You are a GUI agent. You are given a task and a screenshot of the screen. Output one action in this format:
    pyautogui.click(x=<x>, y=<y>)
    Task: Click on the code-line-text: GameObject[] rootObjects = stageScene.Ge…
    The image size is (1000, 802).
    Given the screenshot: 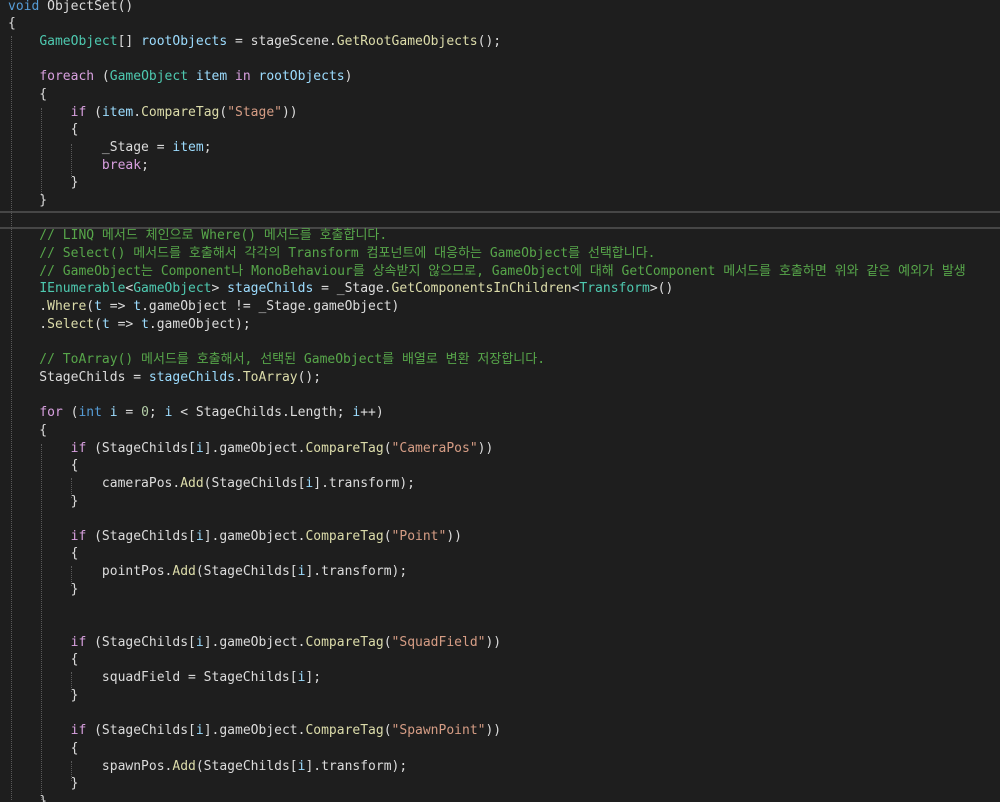 What is the action you would take?
    pyautogui.click(x=254, y=42)
    